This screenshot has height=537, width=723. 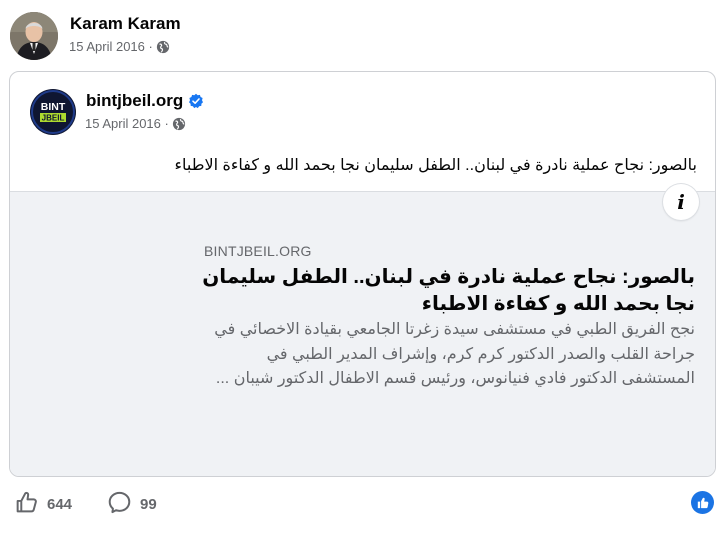 What do you see at coordinates (53, 118) in the screenshot?
I see `logo-text-bottom: JBEIL` at bounding box center [53, 118].